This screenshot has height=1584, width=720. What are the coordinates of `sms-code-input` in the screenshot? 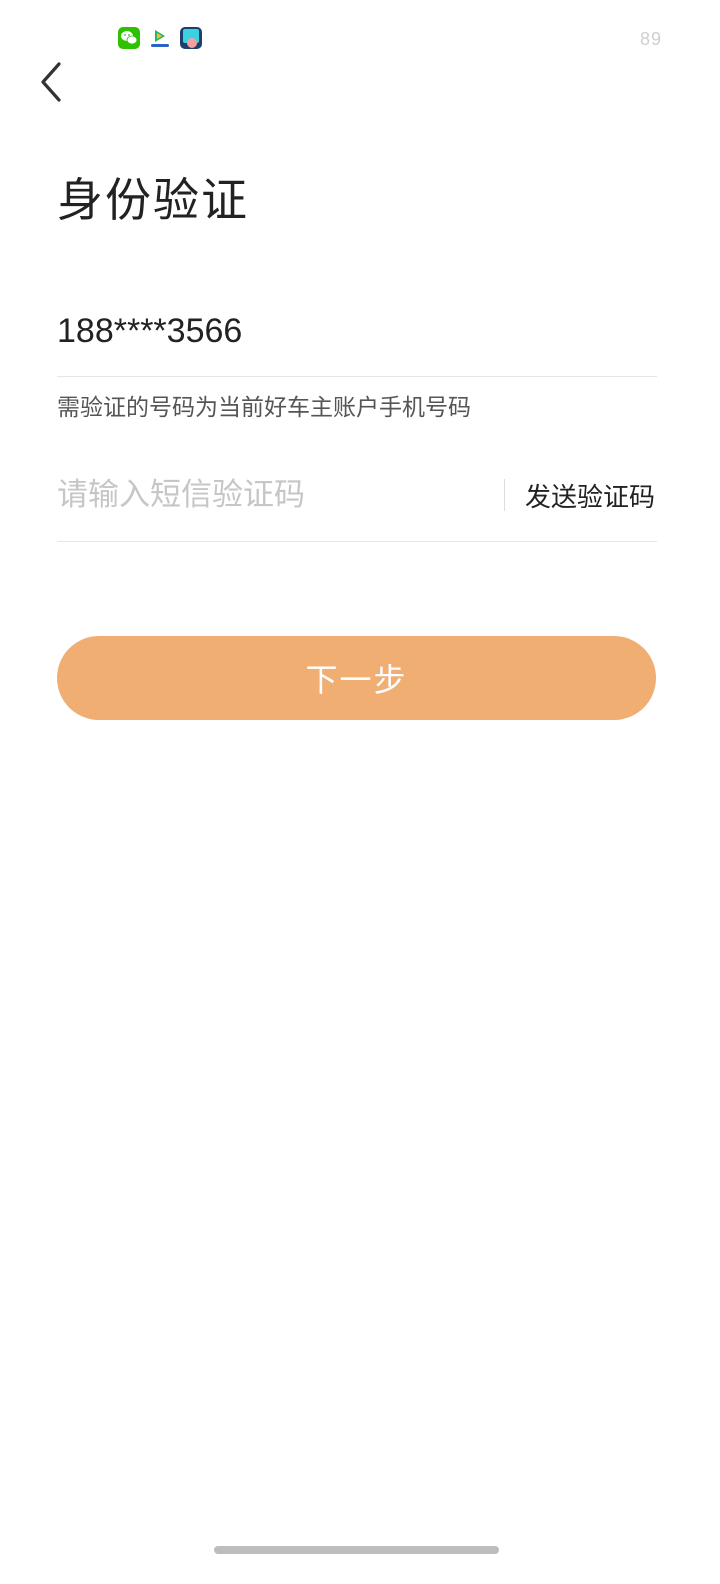 It's located at (272, 495).